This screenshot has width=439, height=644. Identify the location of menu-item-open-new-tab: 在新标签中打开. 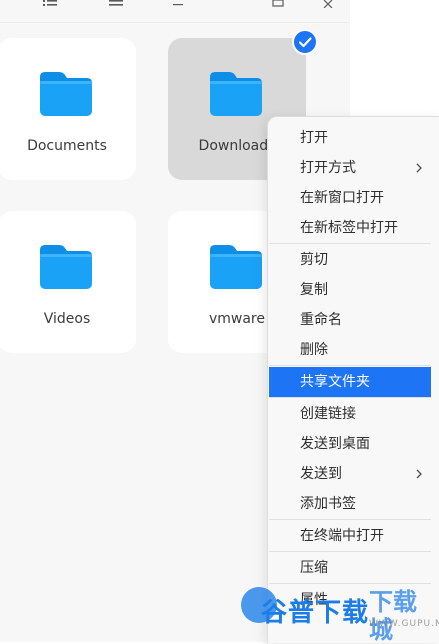
(350, 228).